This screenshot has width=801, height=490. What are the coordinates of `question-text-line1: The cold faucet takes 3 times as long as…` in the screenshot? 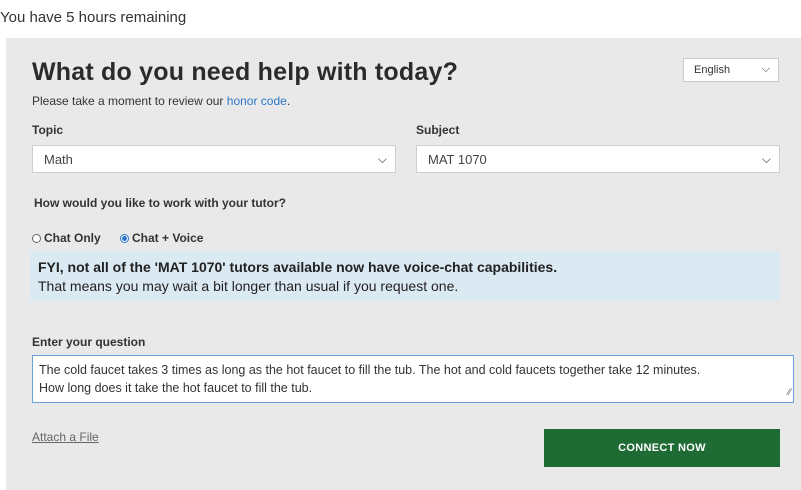 It's located at (370, 370).